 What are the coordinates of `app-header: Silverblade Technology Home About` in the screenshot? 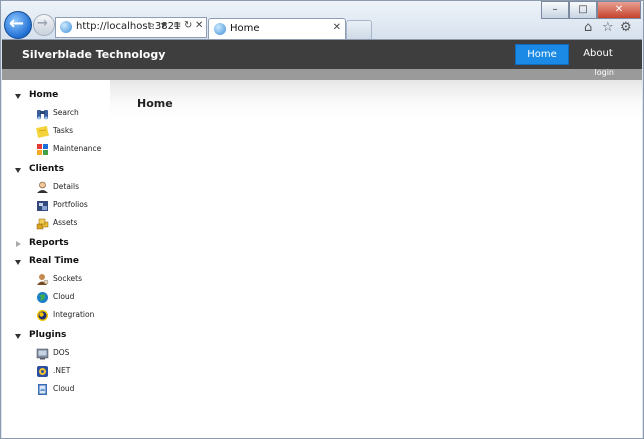 It's located at (322, 54).